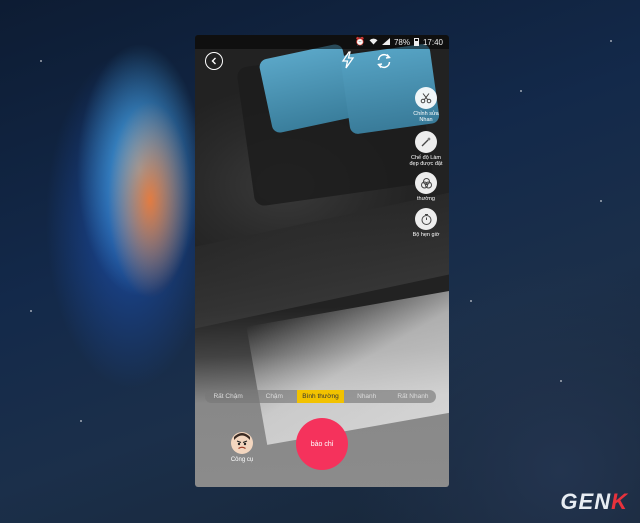 This screenshot has height=523, width=640. I want to click on speed-option-very-slow: Rất Chậm, so click(228, 396).